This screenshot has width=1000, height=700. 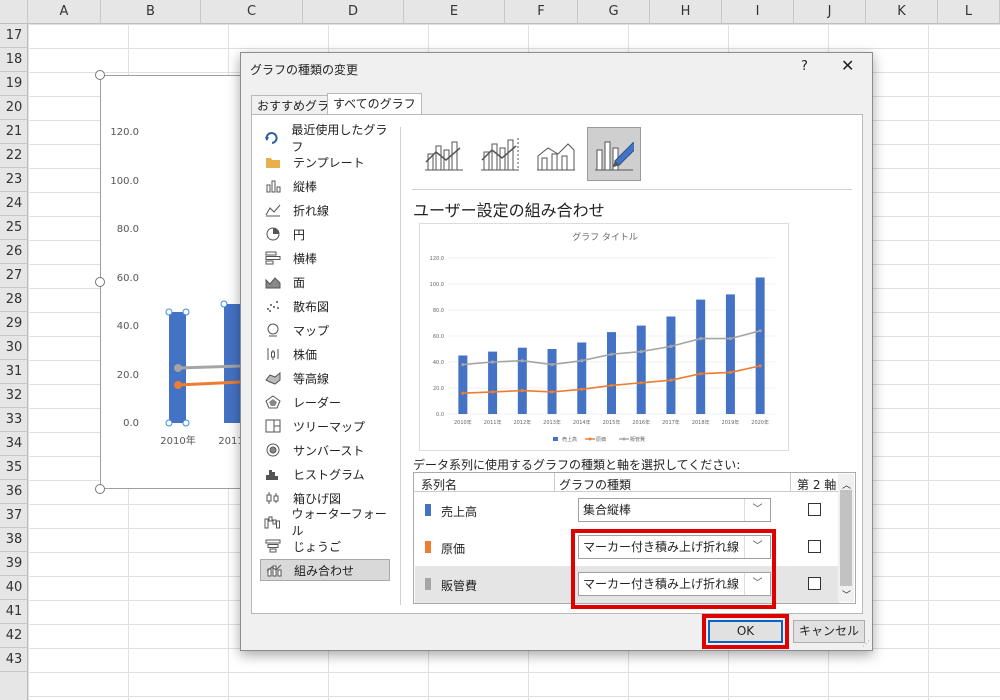 I want to click on row-header: 27, so click(x=14, y=276).